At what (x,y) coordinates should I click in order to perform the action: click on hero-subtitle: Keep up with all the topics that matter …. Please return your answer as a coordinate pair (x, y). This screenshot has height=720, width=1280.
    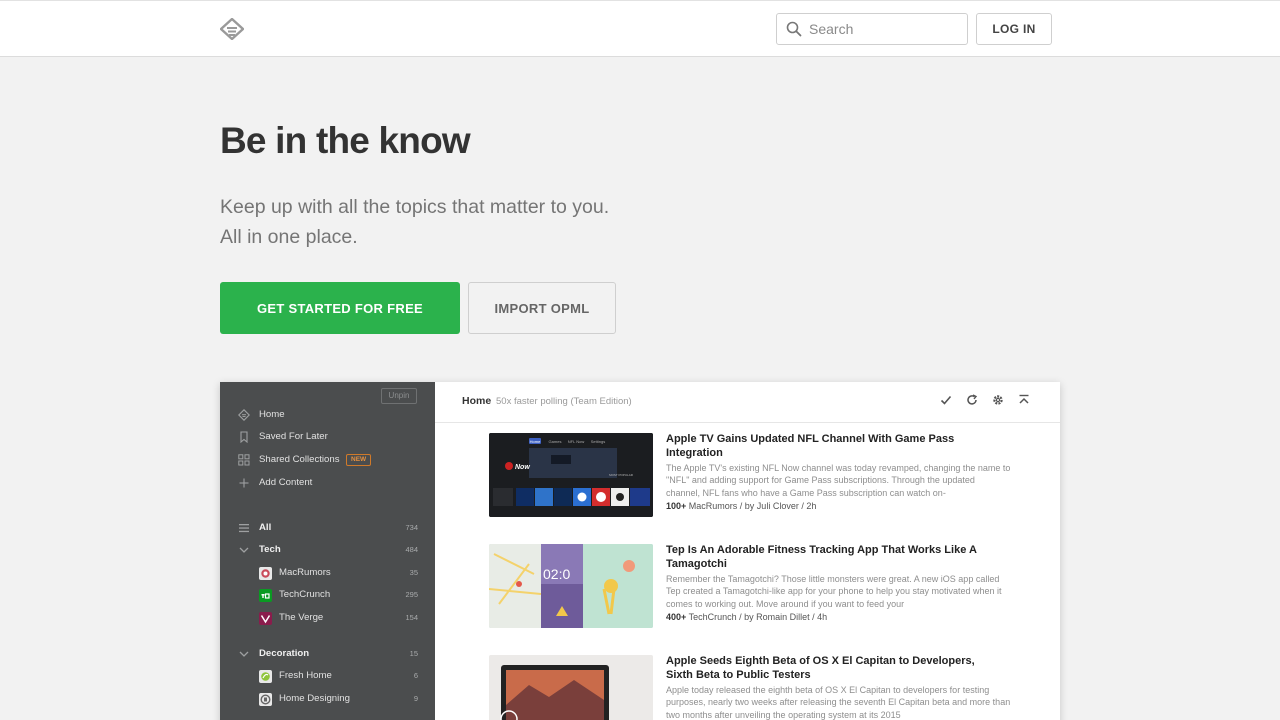
    Looking at the image, I should click on (414, 222).